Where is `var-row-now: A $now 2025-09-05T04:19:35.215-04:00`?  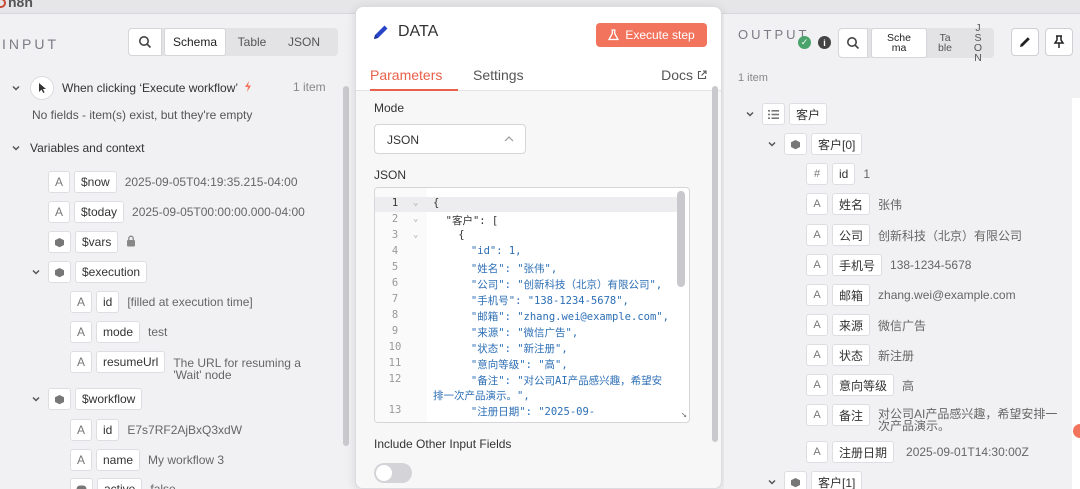
var-row-now: A $now 2025-09-05T04:19:35.215-04:00 is located at coordinates (173, 182).